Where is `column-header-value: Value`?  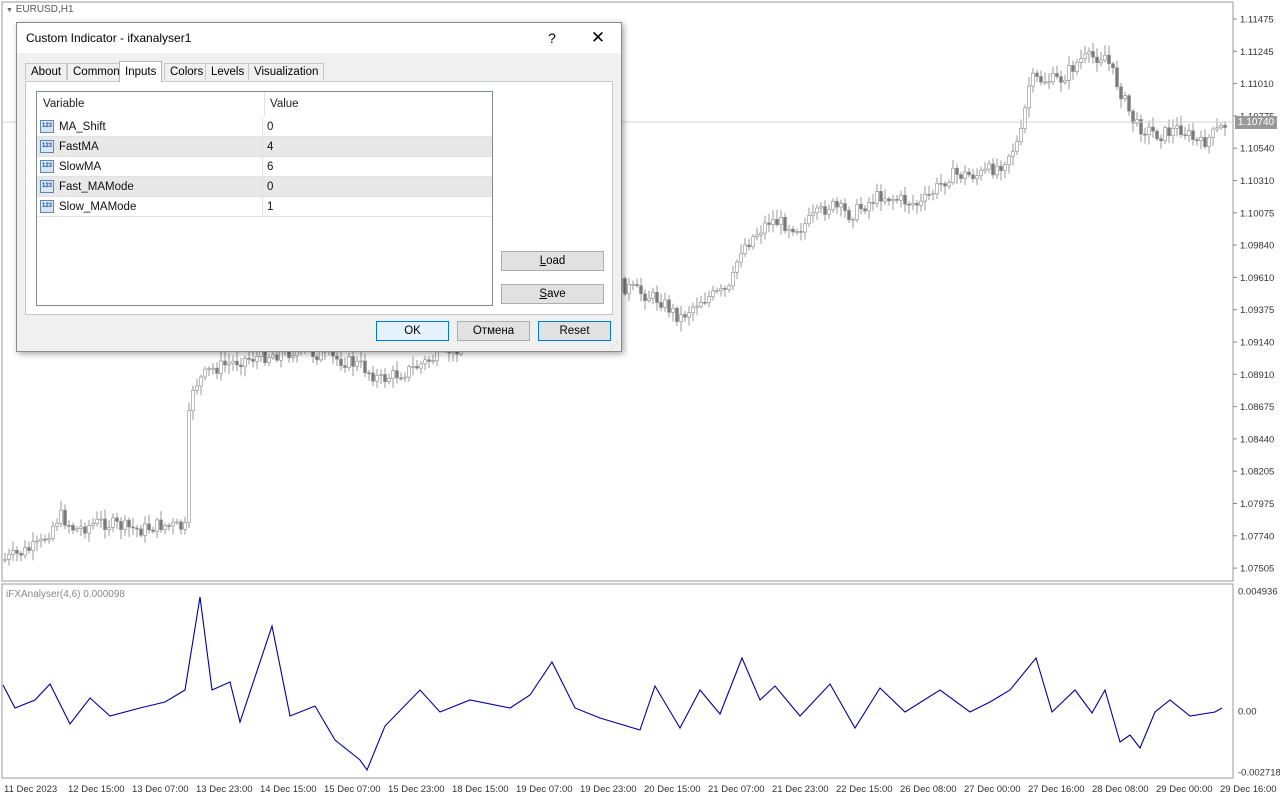
column-header-value: Value is located at coordinates (284, 104).